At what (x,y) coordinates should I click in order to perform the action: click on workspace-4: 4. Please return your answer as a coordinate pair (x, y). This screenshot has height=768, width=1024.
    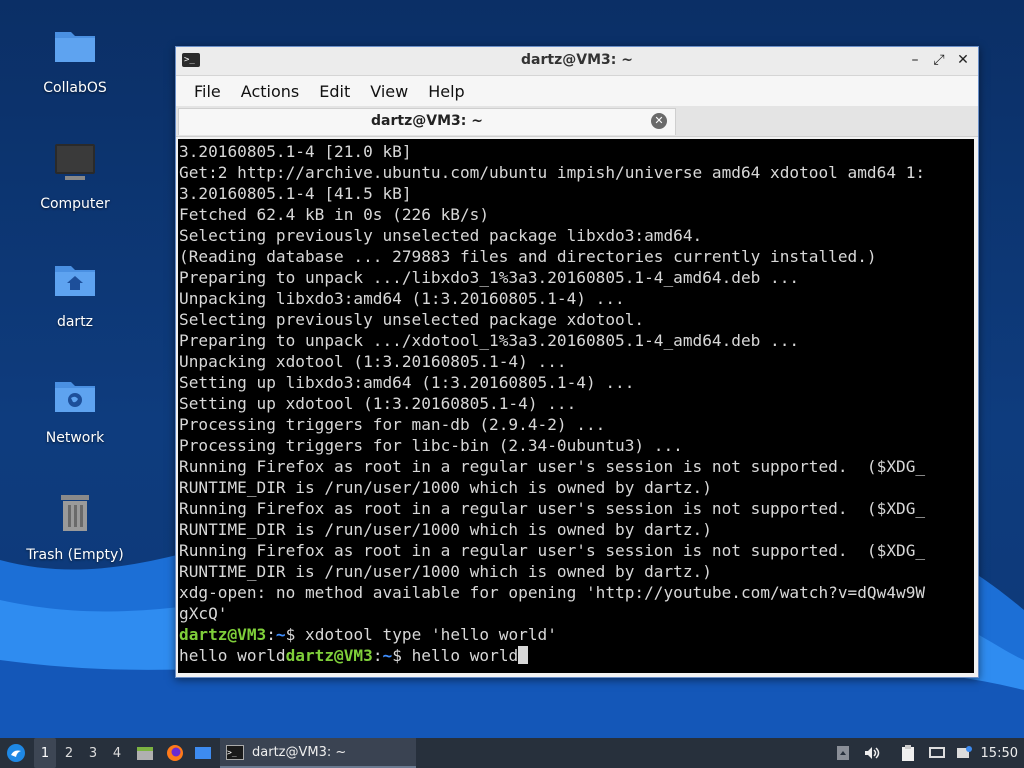
    Looking at the image, I should click on (117, 753).